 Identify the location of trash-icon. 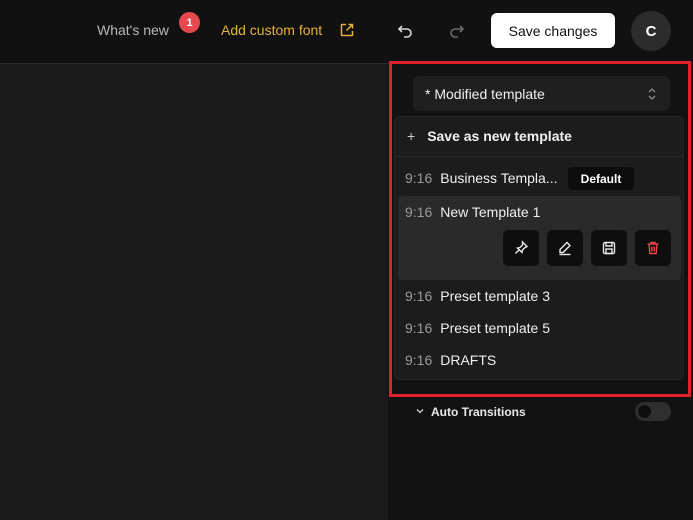
(653, 248).